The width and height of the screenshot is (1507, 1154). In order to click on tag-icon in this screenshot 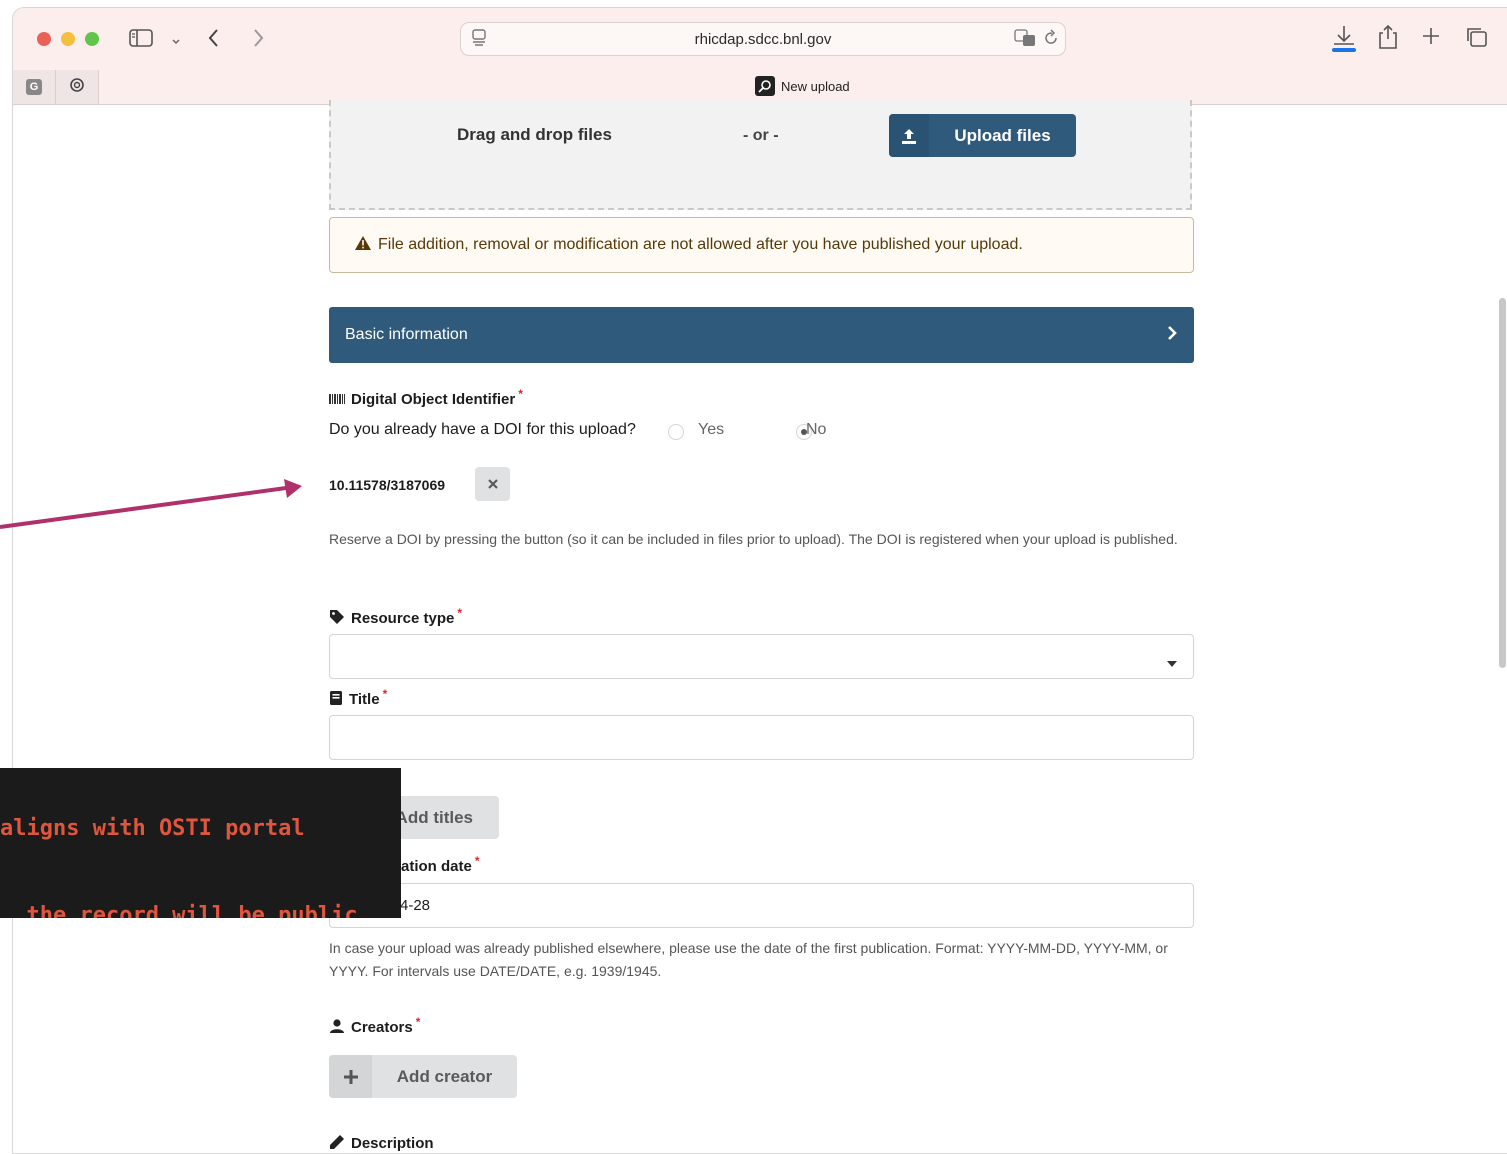, I will do `click(337, 618)`.